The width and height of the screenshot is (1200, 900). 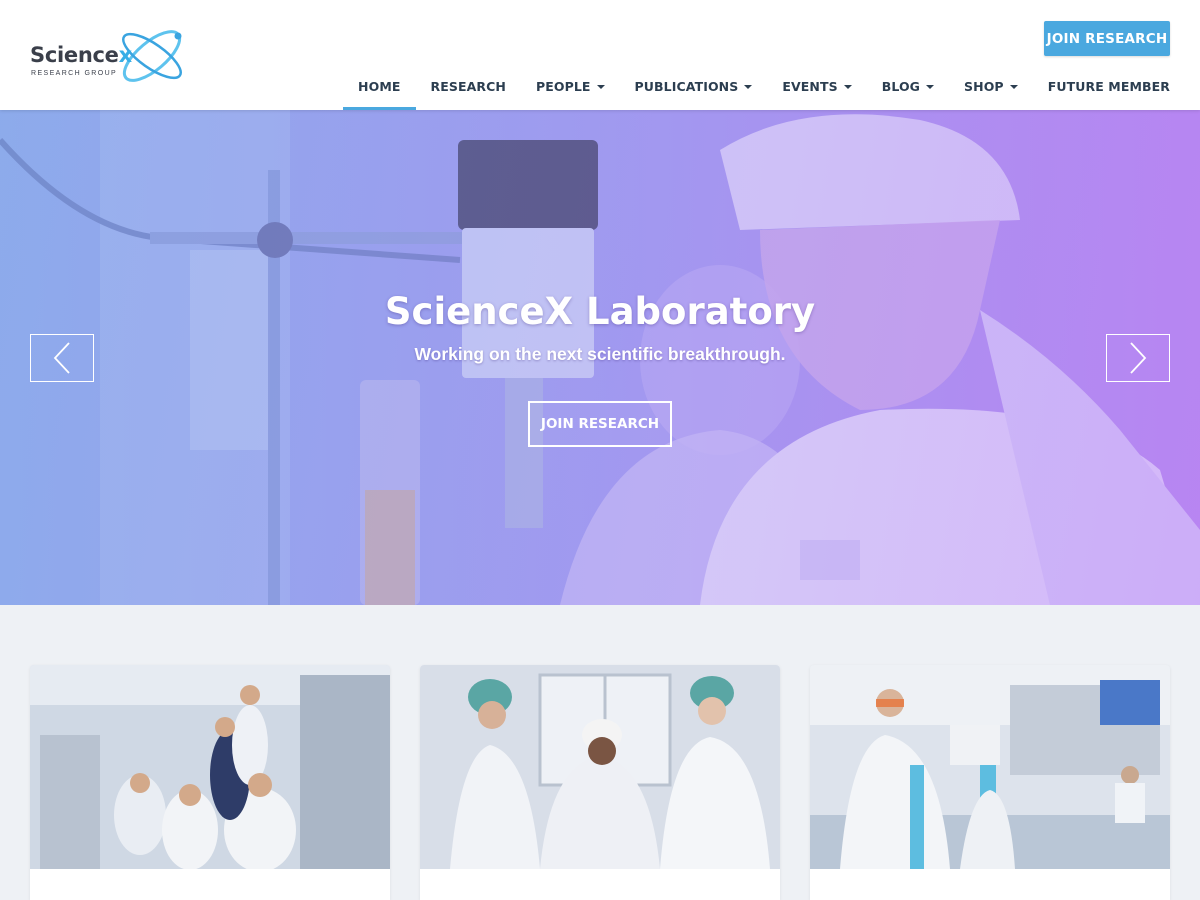 I want to click on nav-item-research: RESEARCH, so click(x=468, y=86).